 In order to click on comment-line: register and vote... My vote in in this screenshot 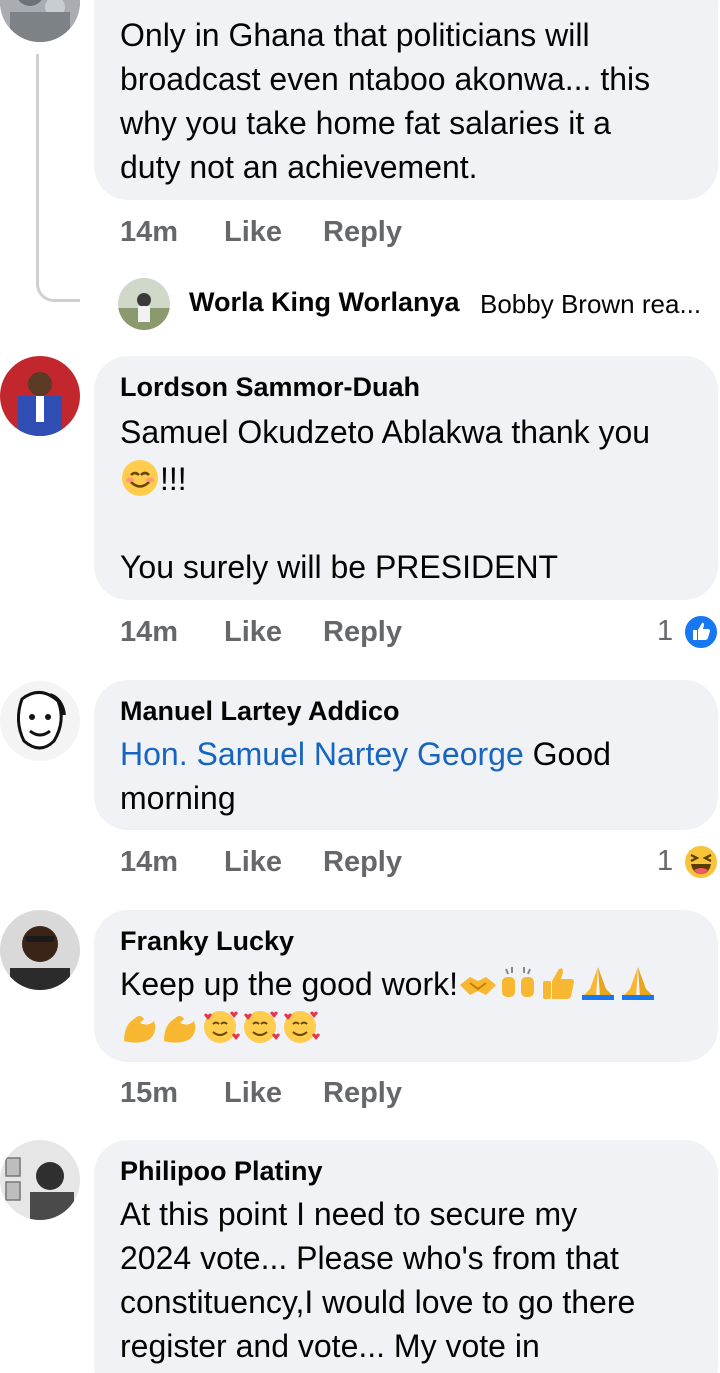, I will do `click(330, 1346)`.